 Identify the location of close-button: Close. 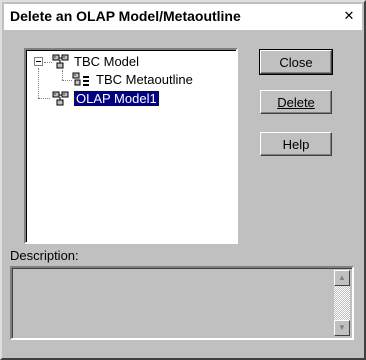
(296, 62).